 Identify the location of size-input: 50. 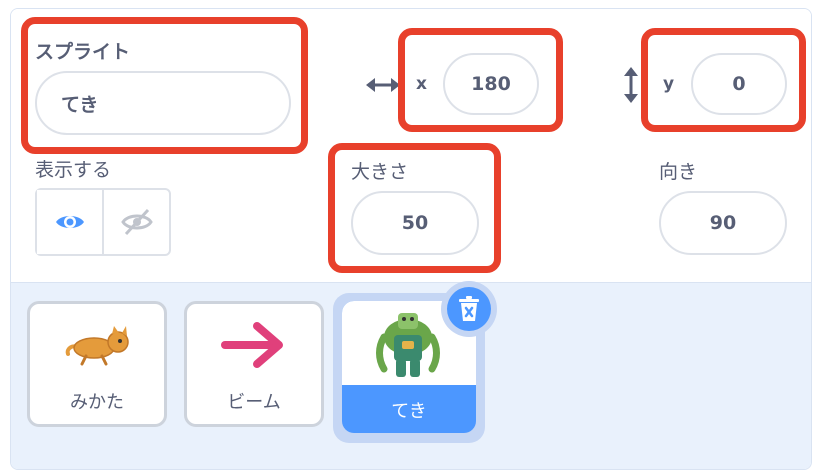
(415, 223).